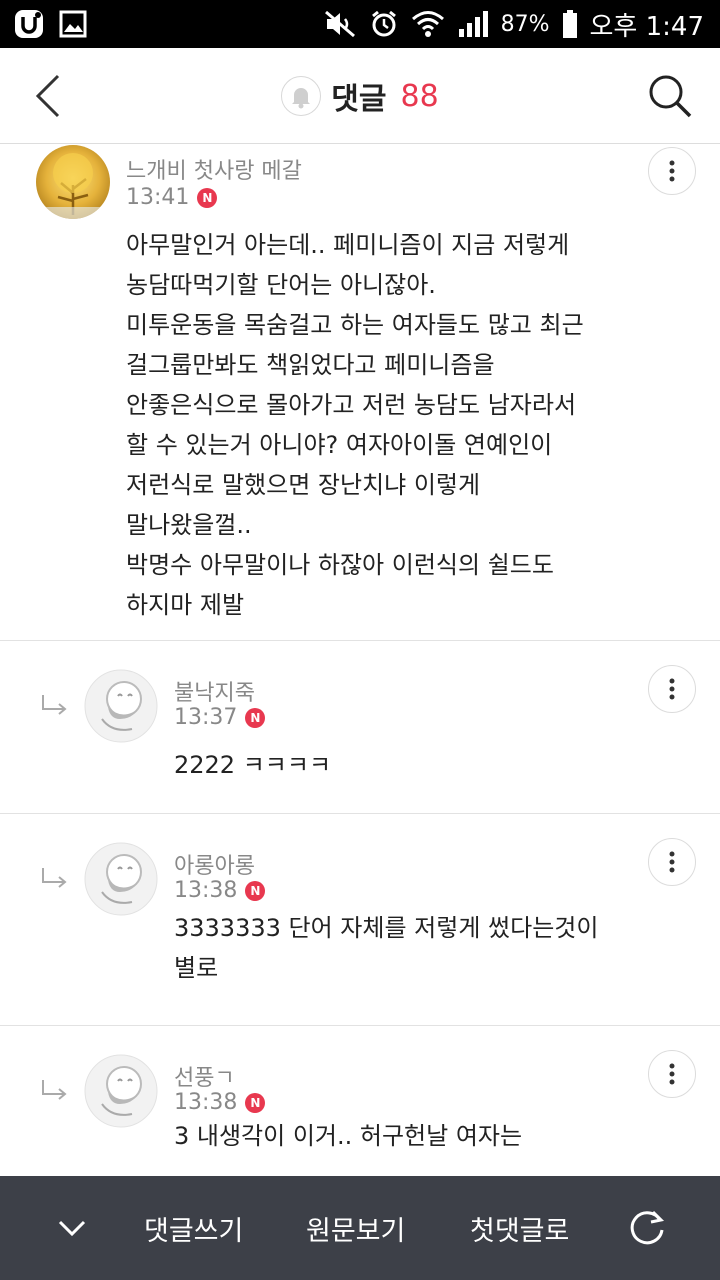 This screenshot has height=1280, width=720. Describe the element at coordinates (253, 765) in the screenshot. I see `reply-body: 2222 ㅋㅋㅋㅋ` at that location.